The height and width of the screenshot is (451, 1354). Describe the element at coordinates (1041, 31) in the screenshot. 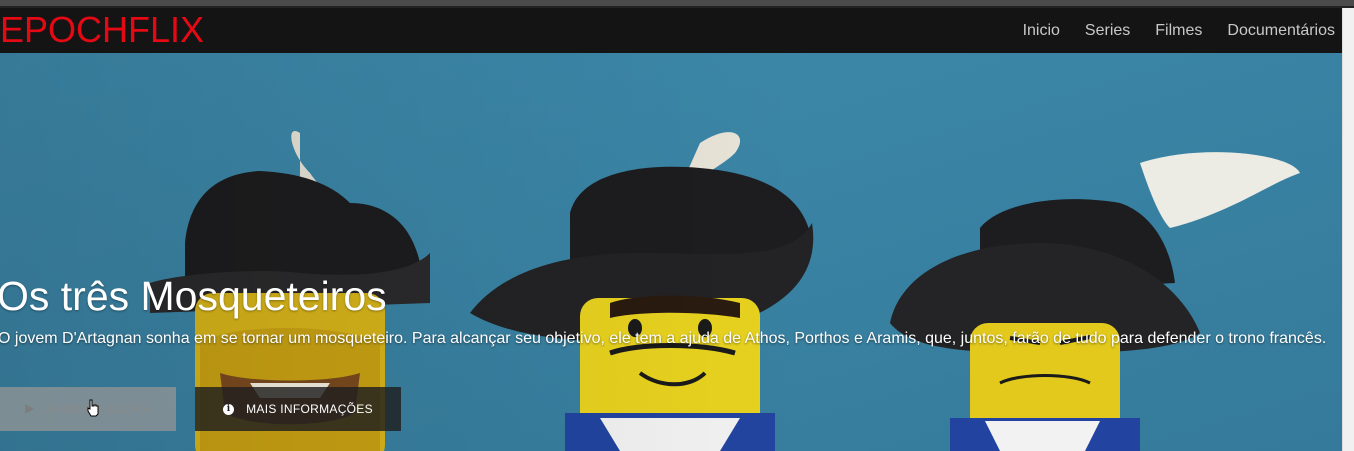

I see `nav-item-inicio: Inicio` at that location.